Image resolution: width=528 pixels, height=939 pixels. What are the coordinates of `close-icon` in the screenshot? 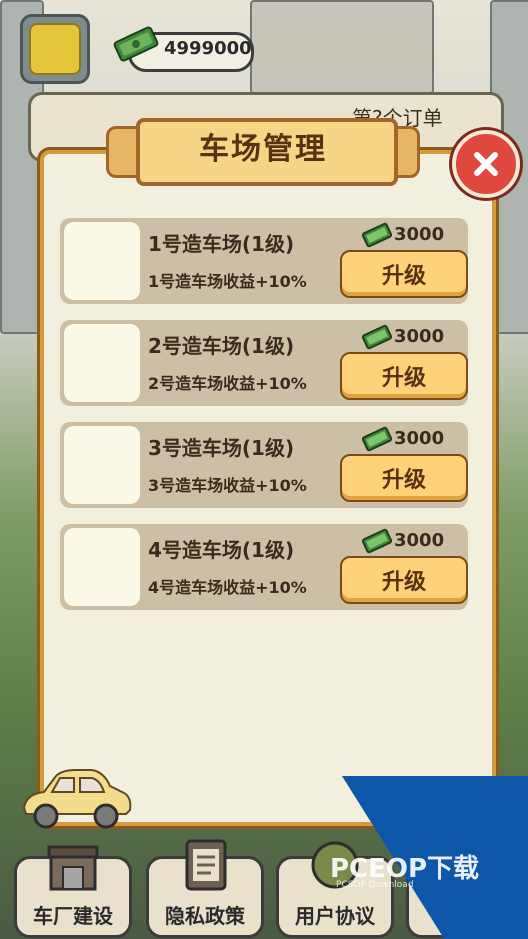 It's located at (486, 164).